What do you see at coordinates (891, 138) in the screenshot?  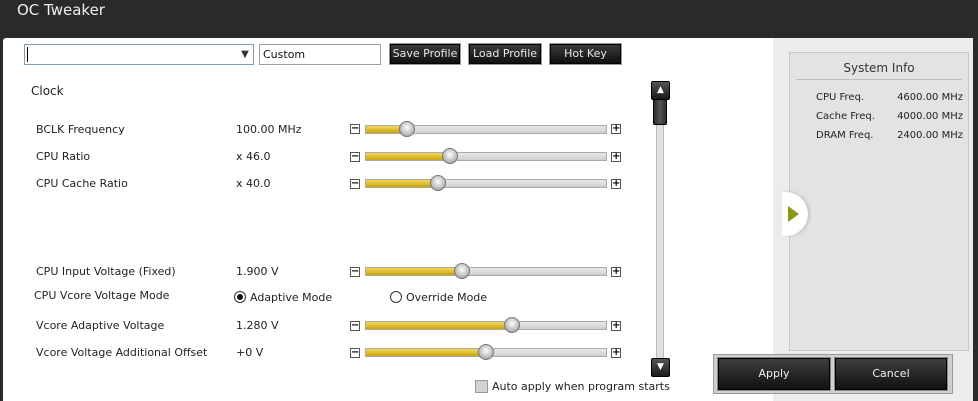 I see `sysinfo-row-dram: DRAM Freq. 2400.00 MHz` at bounding box center [891, 138].